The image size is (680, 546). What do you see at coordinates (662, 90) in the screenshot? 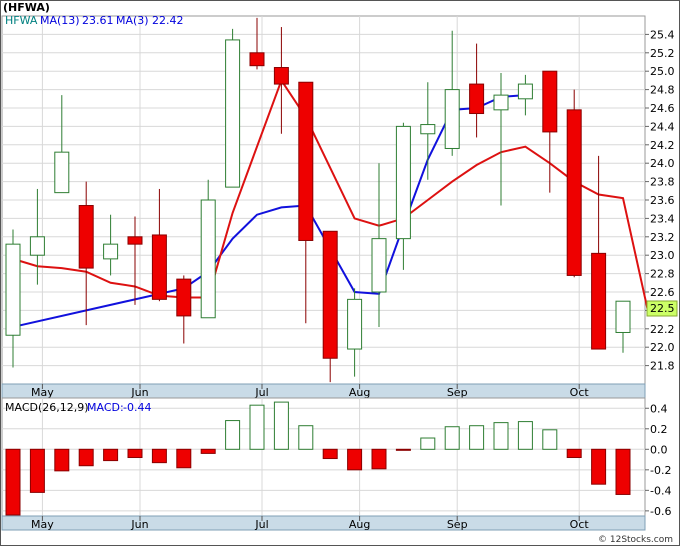
I see `price-tick-label: 24.8` at bounding box center [662, 90].